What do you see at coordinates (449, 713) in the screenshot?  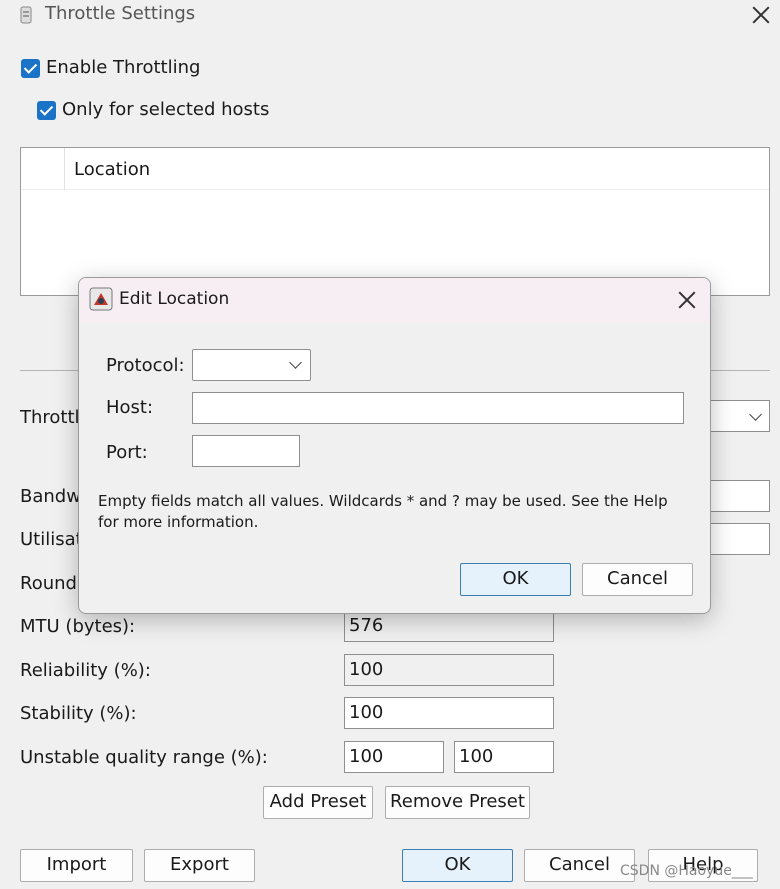 I see `stability-field: 100` at bounding box center [449, 713].